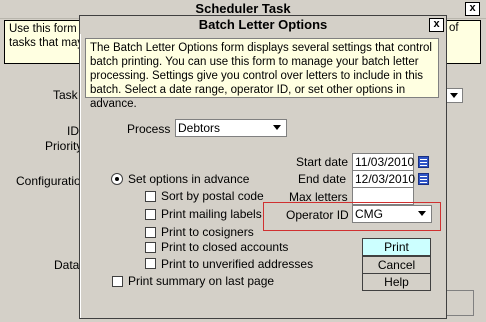 Image resolution: width=486 pixels, height=322 pixels. What do you see at coordinates (150, 247) in the screenshot?
I see `print-to-closed-accounts-checkbox` at bounding box center [150, 247].